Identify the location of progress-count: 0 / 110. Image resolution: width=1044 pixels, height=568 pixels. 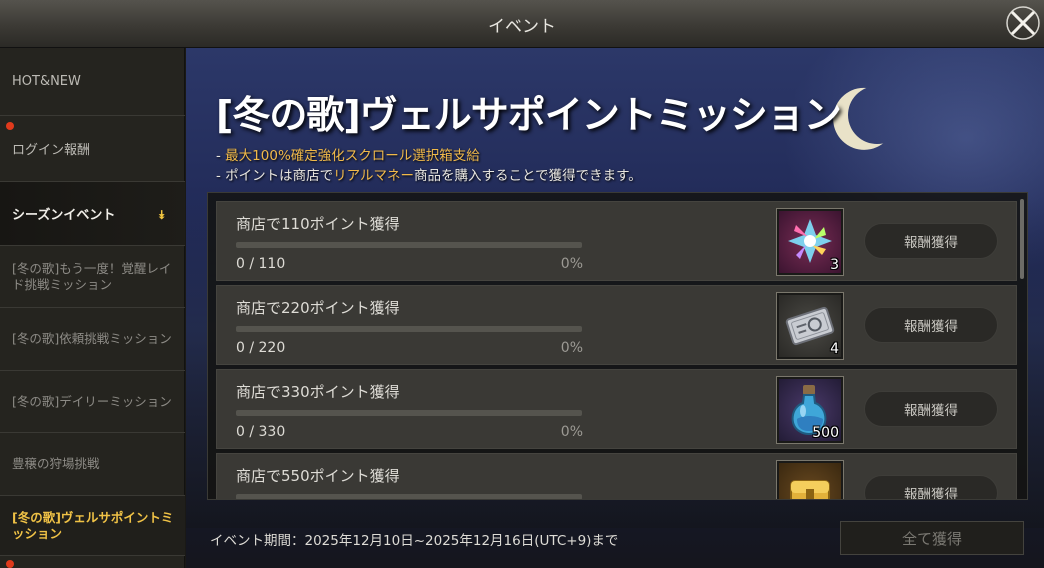
(261, 264).